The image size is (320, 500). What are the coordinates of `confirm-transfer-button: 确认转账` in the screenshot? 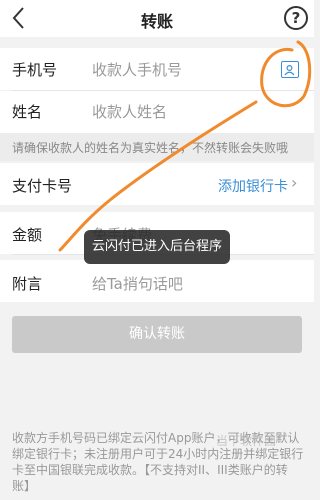 It's located at (157, 334).